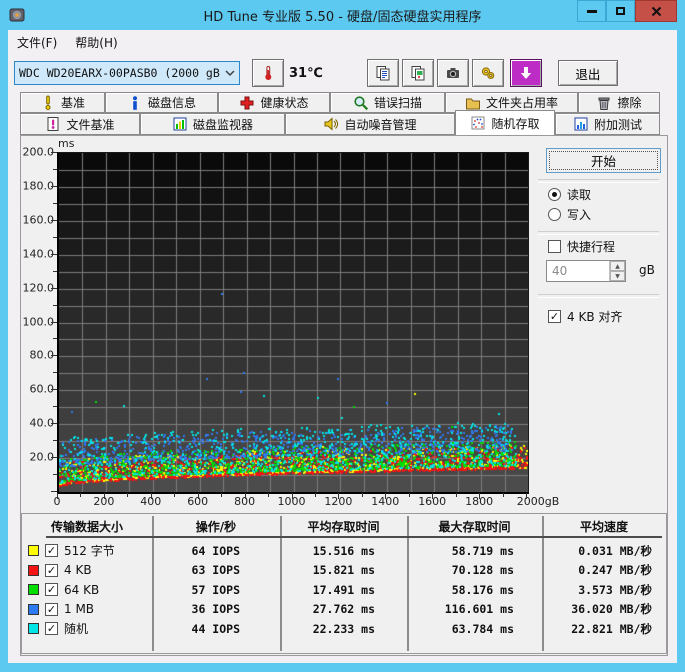  I want to click on series-label: 4 KB, so click(78, 570).